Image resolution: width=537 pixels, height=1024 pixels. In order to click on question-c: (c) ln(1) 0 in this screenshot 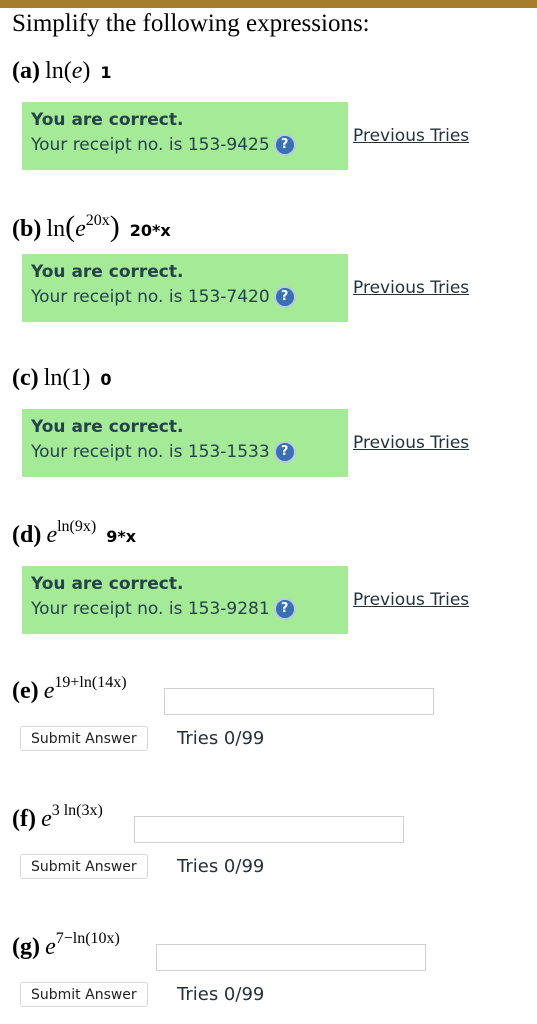, I will do `click(272, 385)`.